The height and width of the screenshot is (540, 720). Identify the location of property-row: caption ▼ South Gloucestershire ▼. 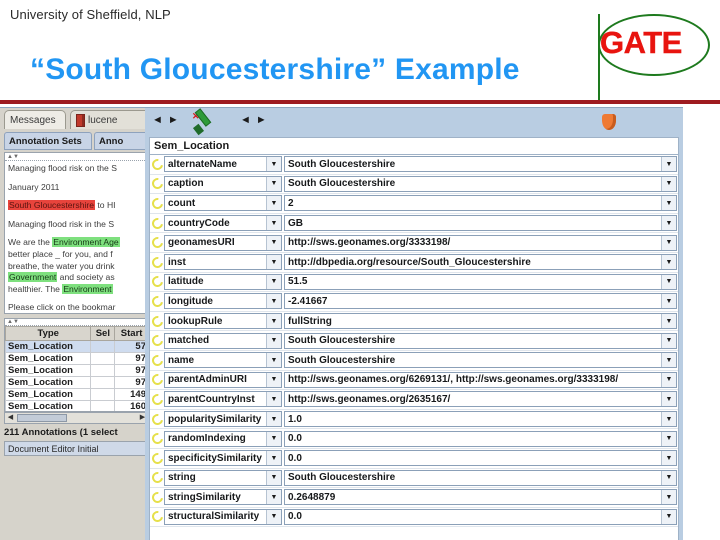
(414, 185).